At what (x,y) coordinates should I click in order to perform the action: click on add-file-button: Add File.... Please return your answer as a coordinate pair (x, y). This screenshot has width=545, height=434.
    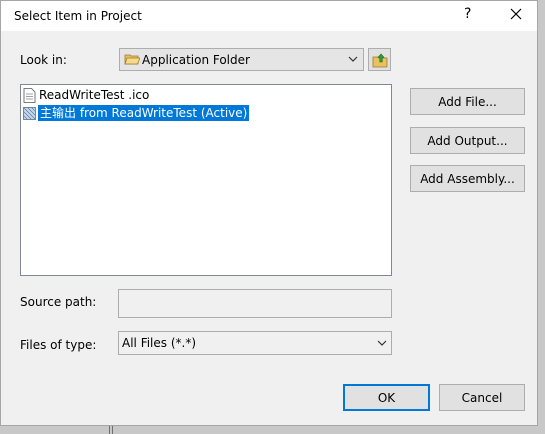
    Looking at the image, I should click on (467, 101).